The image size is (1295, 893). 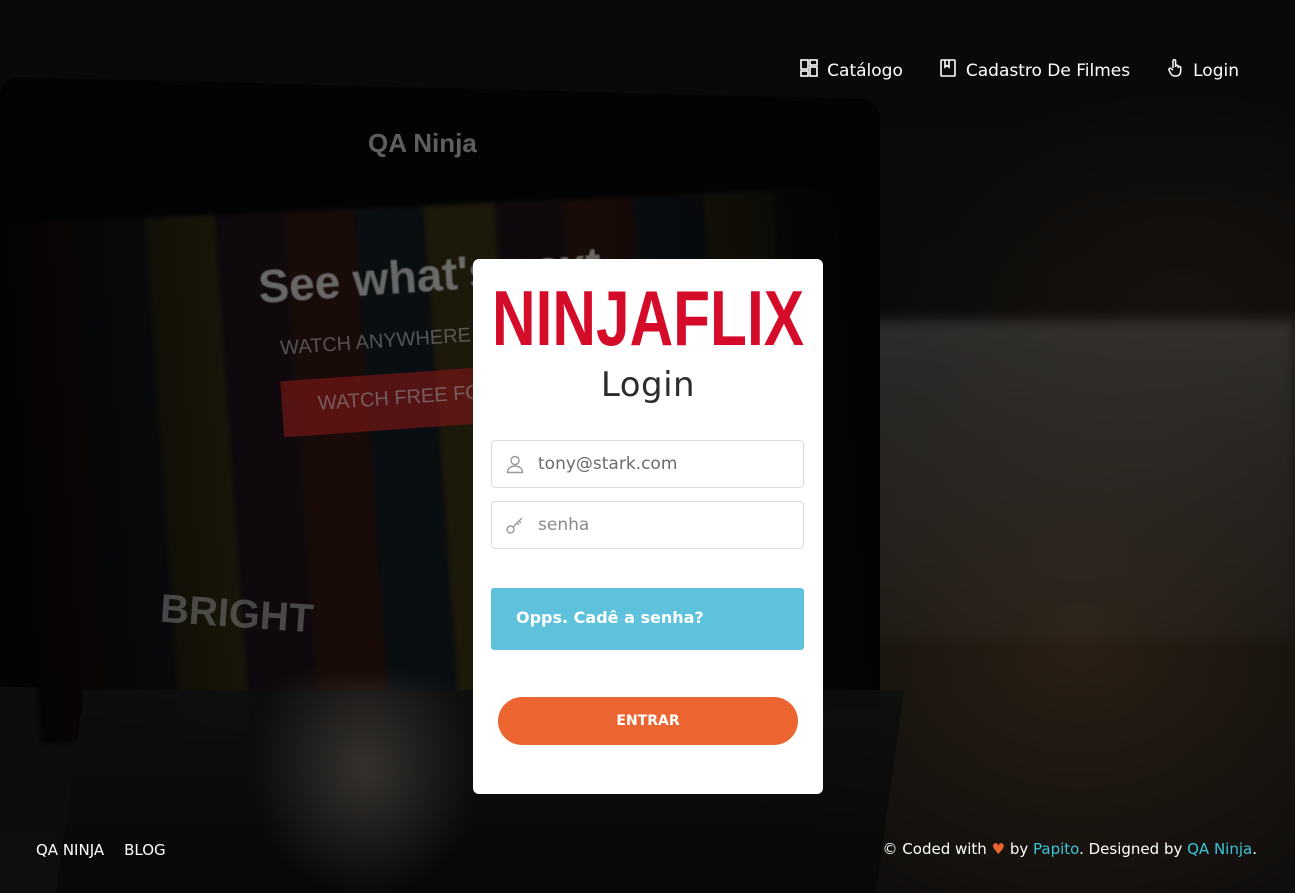 I want to click on heart-icon: ♥, so click(x=998, y=849).